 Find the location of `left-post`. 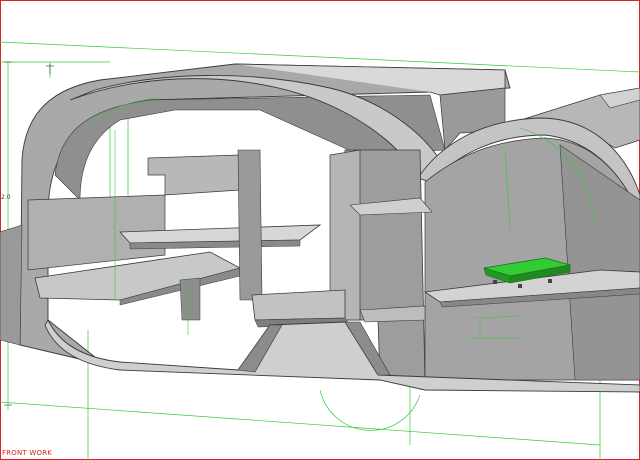

left-post is located at coordinates (250, 225).